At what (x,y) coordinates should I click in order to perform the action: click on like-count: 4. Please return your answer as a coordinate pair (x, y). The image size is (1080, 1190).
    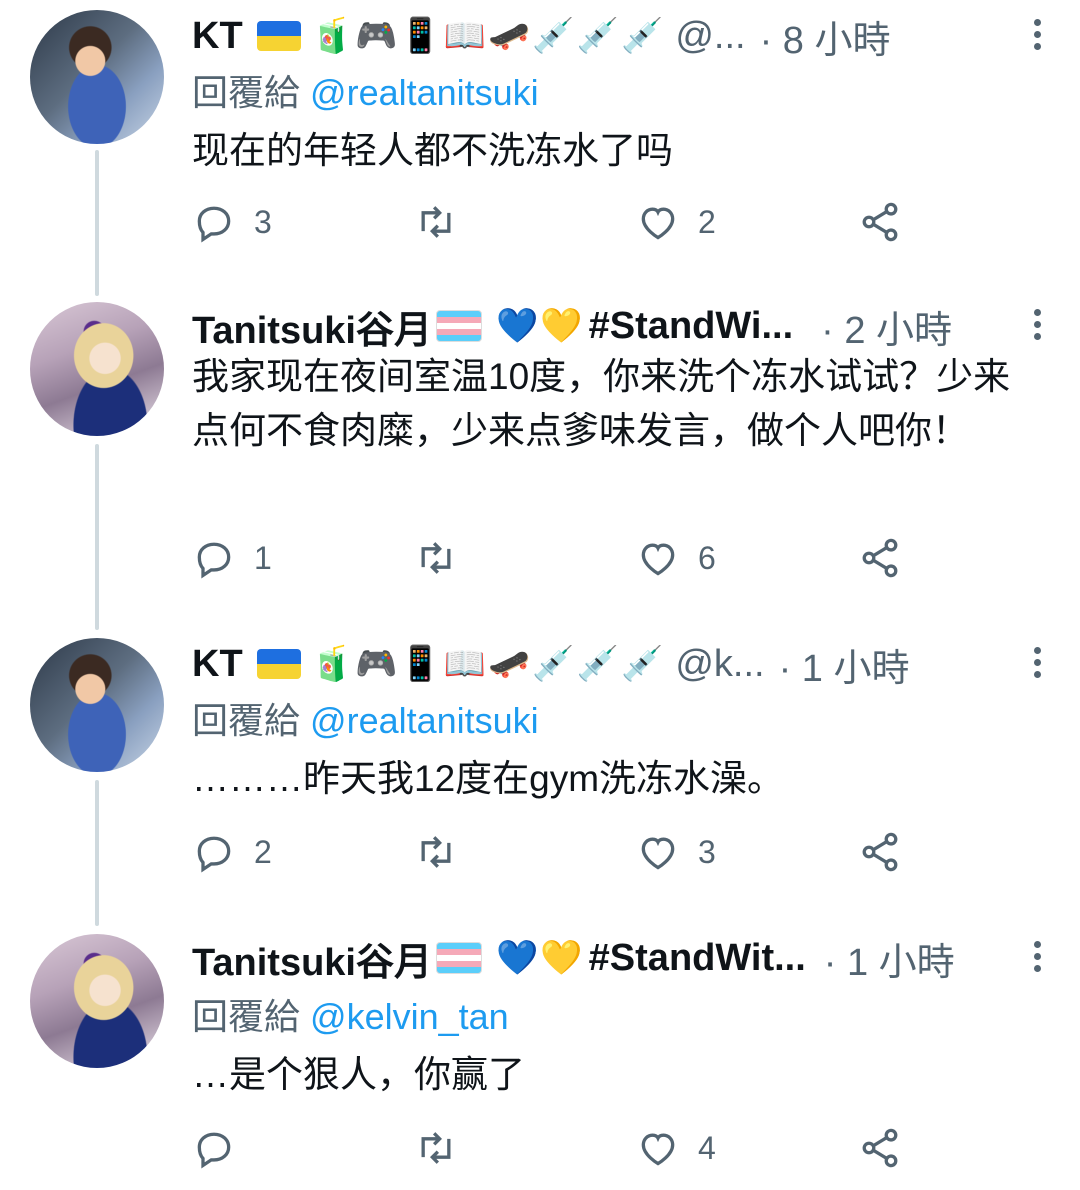
    Looking at the image, I should click on (707, 1147).